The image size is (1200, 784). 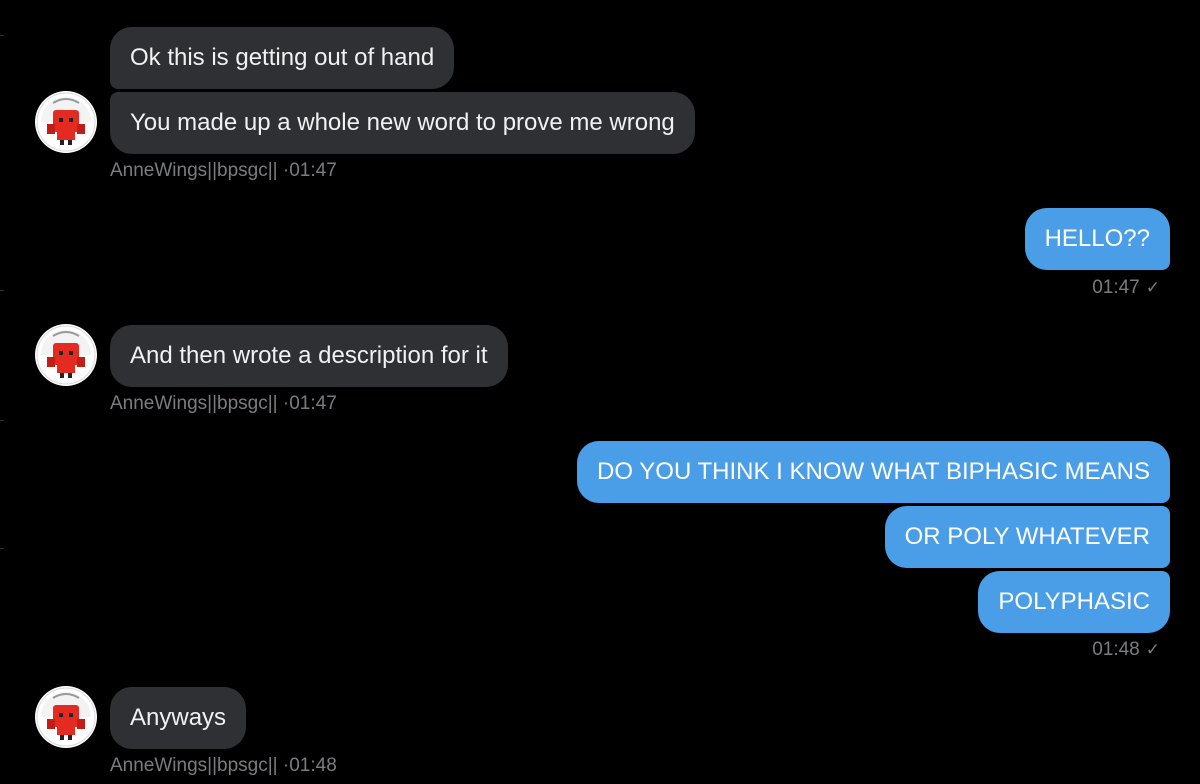 What do you see at coordinates (282, 58) in the screenshot?
I see `message-bubble-incoming: Ok this is getting out of hand` at bounding box center [282, 58].